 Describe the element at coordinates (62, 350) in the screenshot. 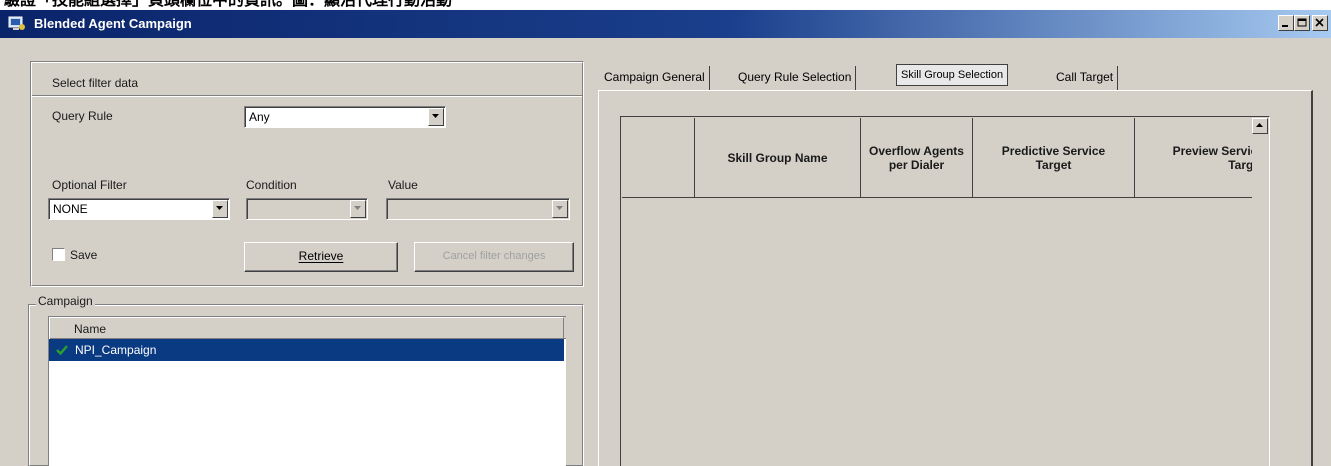

I see `check-icon` at that location.